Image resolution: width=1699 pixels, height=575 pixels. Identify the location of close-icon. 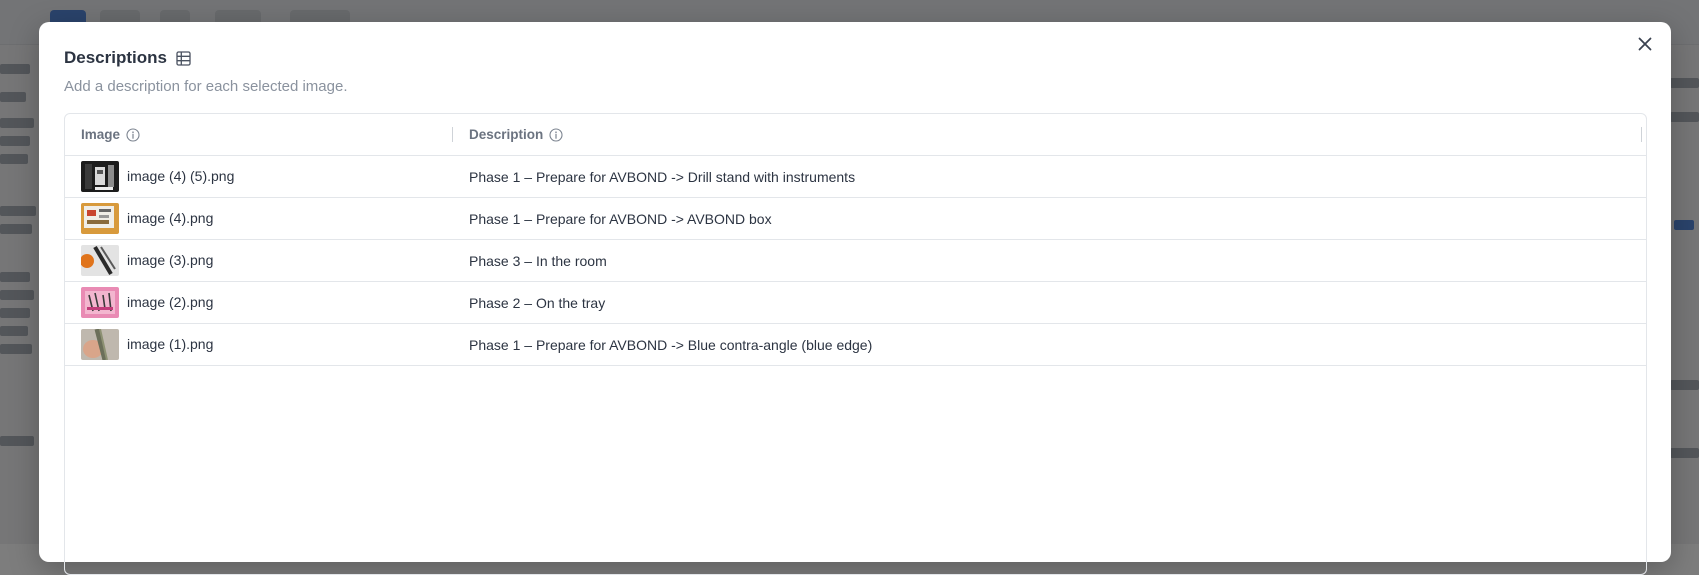
(1645, 46).